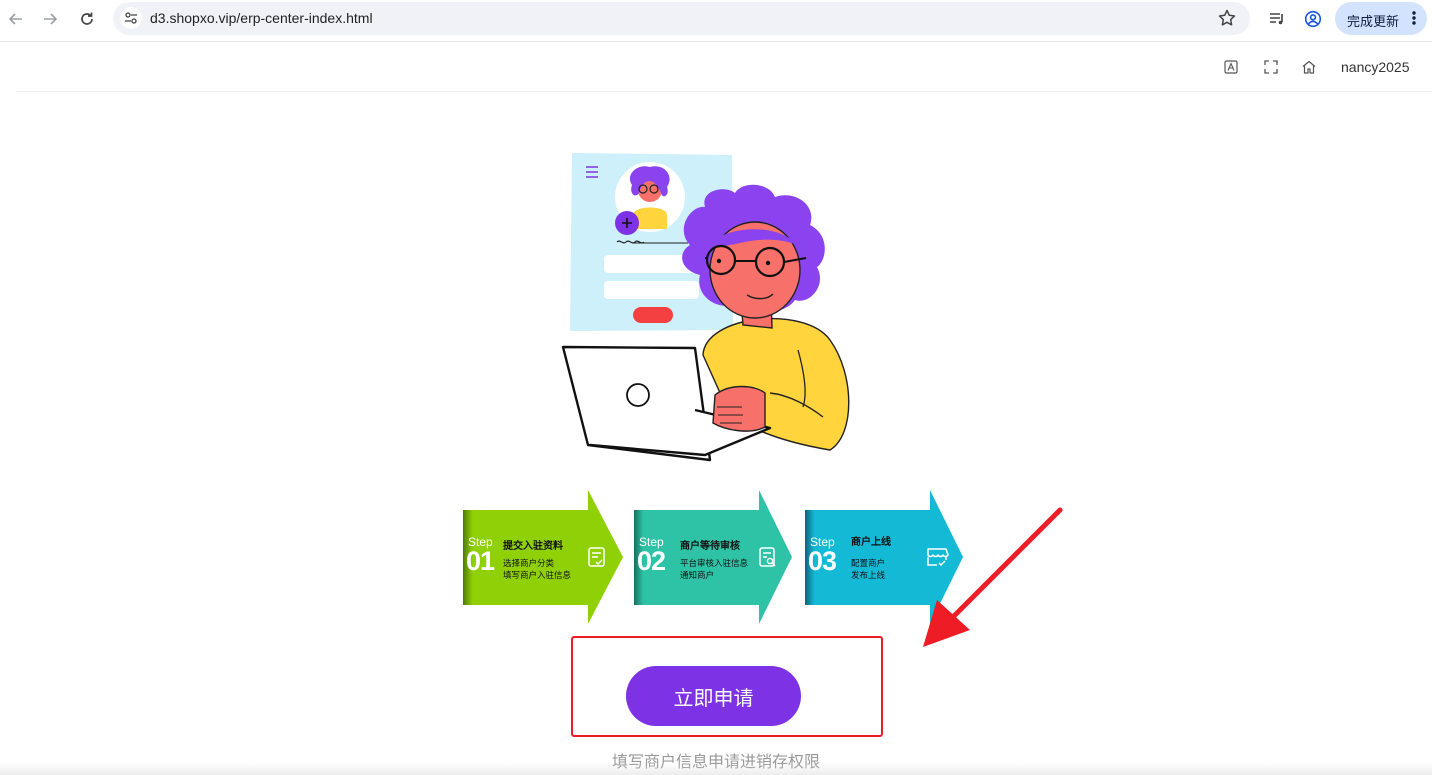 The width and height of the screenshot is (1432, 775). Describe the element at coordinates (543, 557) in the screenshot. I see `step-01: Step 01 提交入驻资料 选择商户分类 填写商户入驻信息` at that location.